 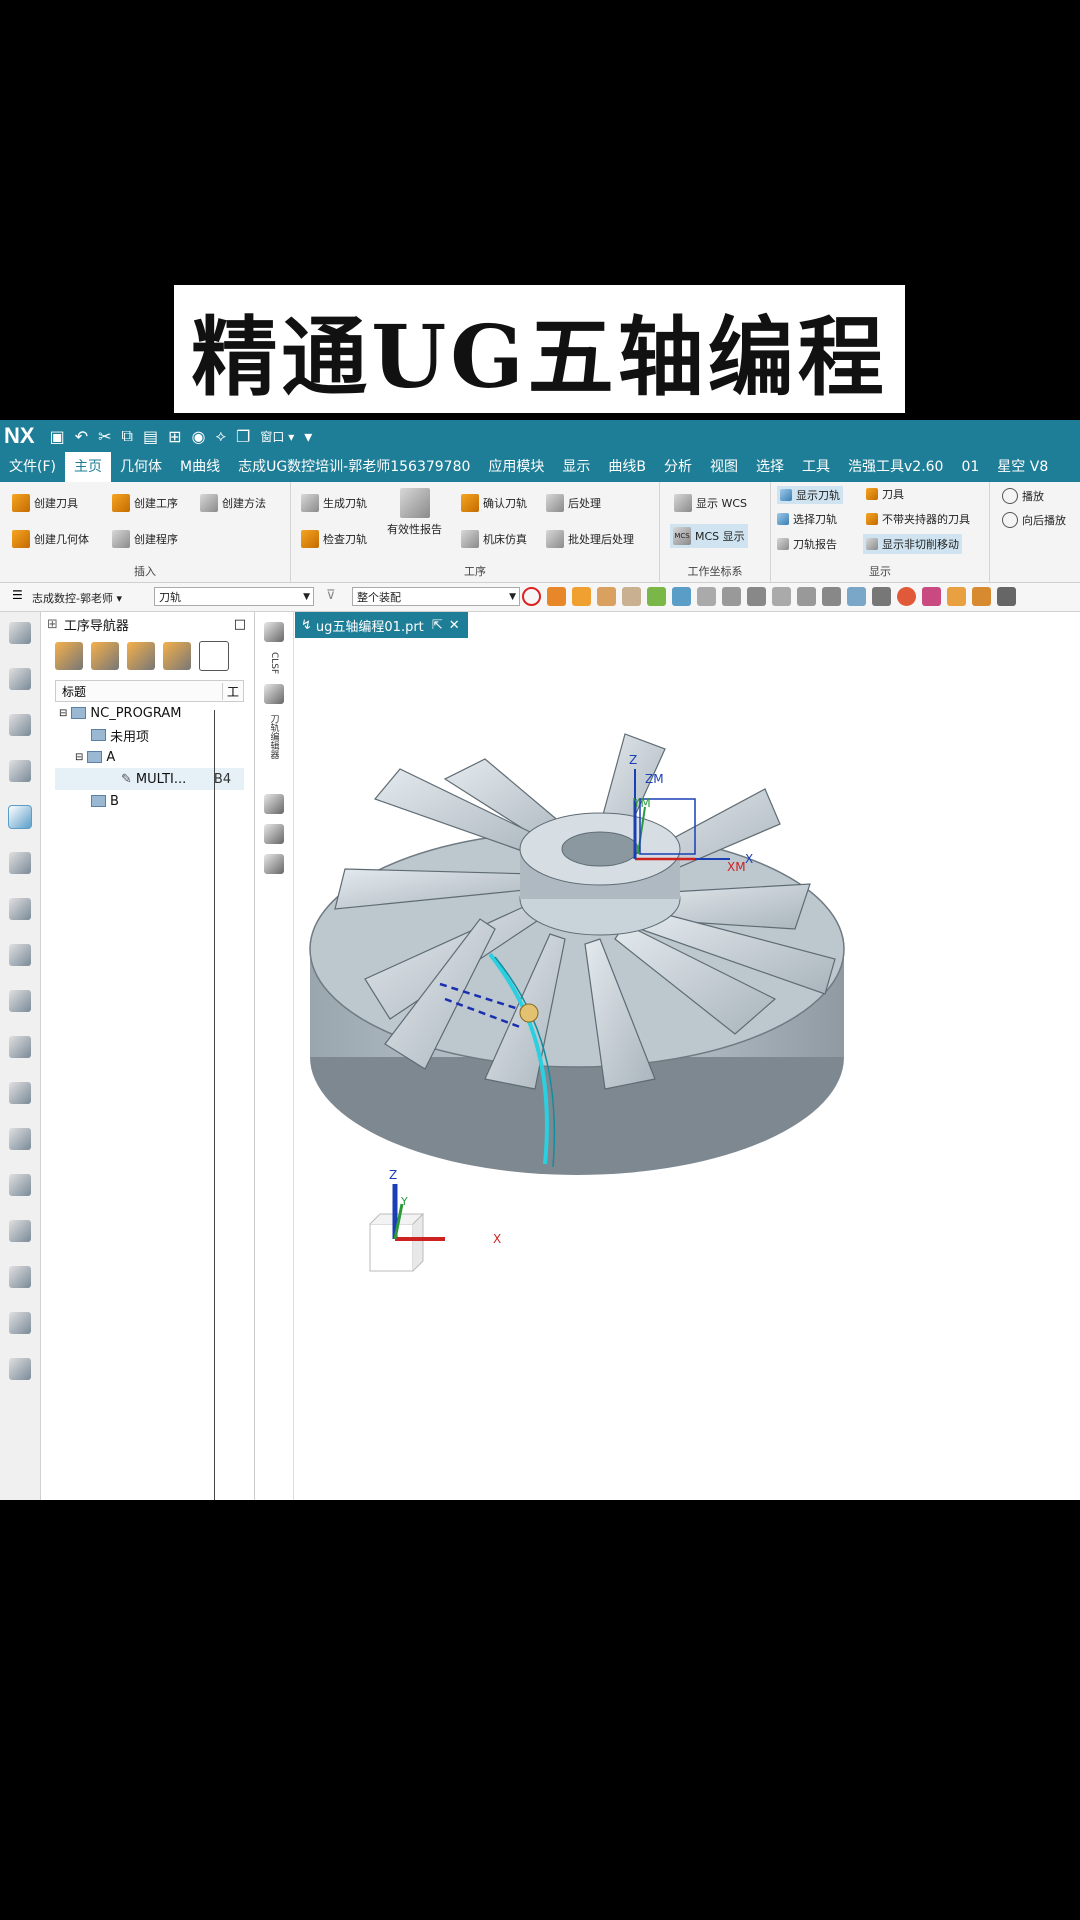 What do you see at coordinates (20, 1093) in the screenshot?
I see `web-browser-icon` at bounding box center [20, 1093].